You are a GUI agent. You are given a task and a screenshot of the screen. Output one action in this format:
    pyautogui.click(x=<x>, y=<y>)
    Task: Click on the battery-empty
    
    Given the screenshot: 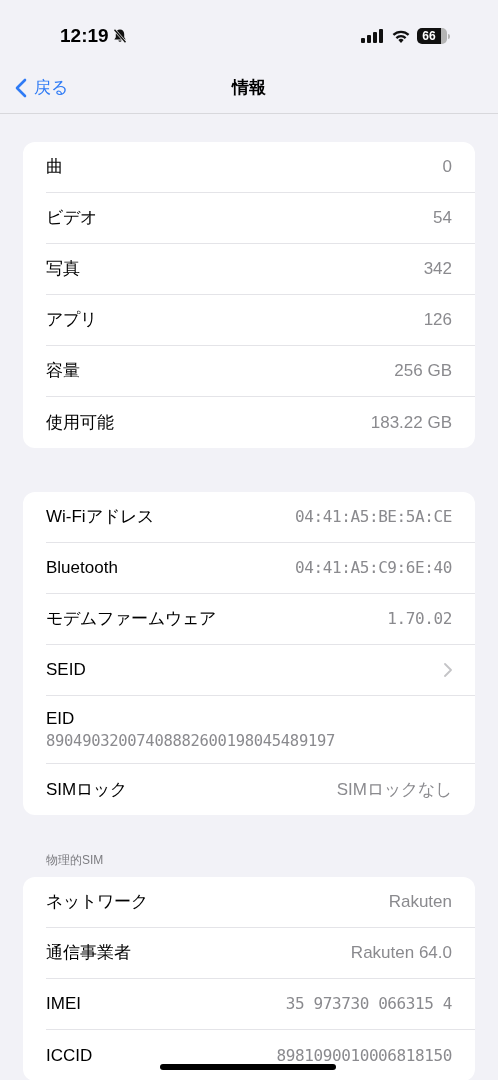 What is the action you would take?
    pyautogui.click(x=444, y=36)
    